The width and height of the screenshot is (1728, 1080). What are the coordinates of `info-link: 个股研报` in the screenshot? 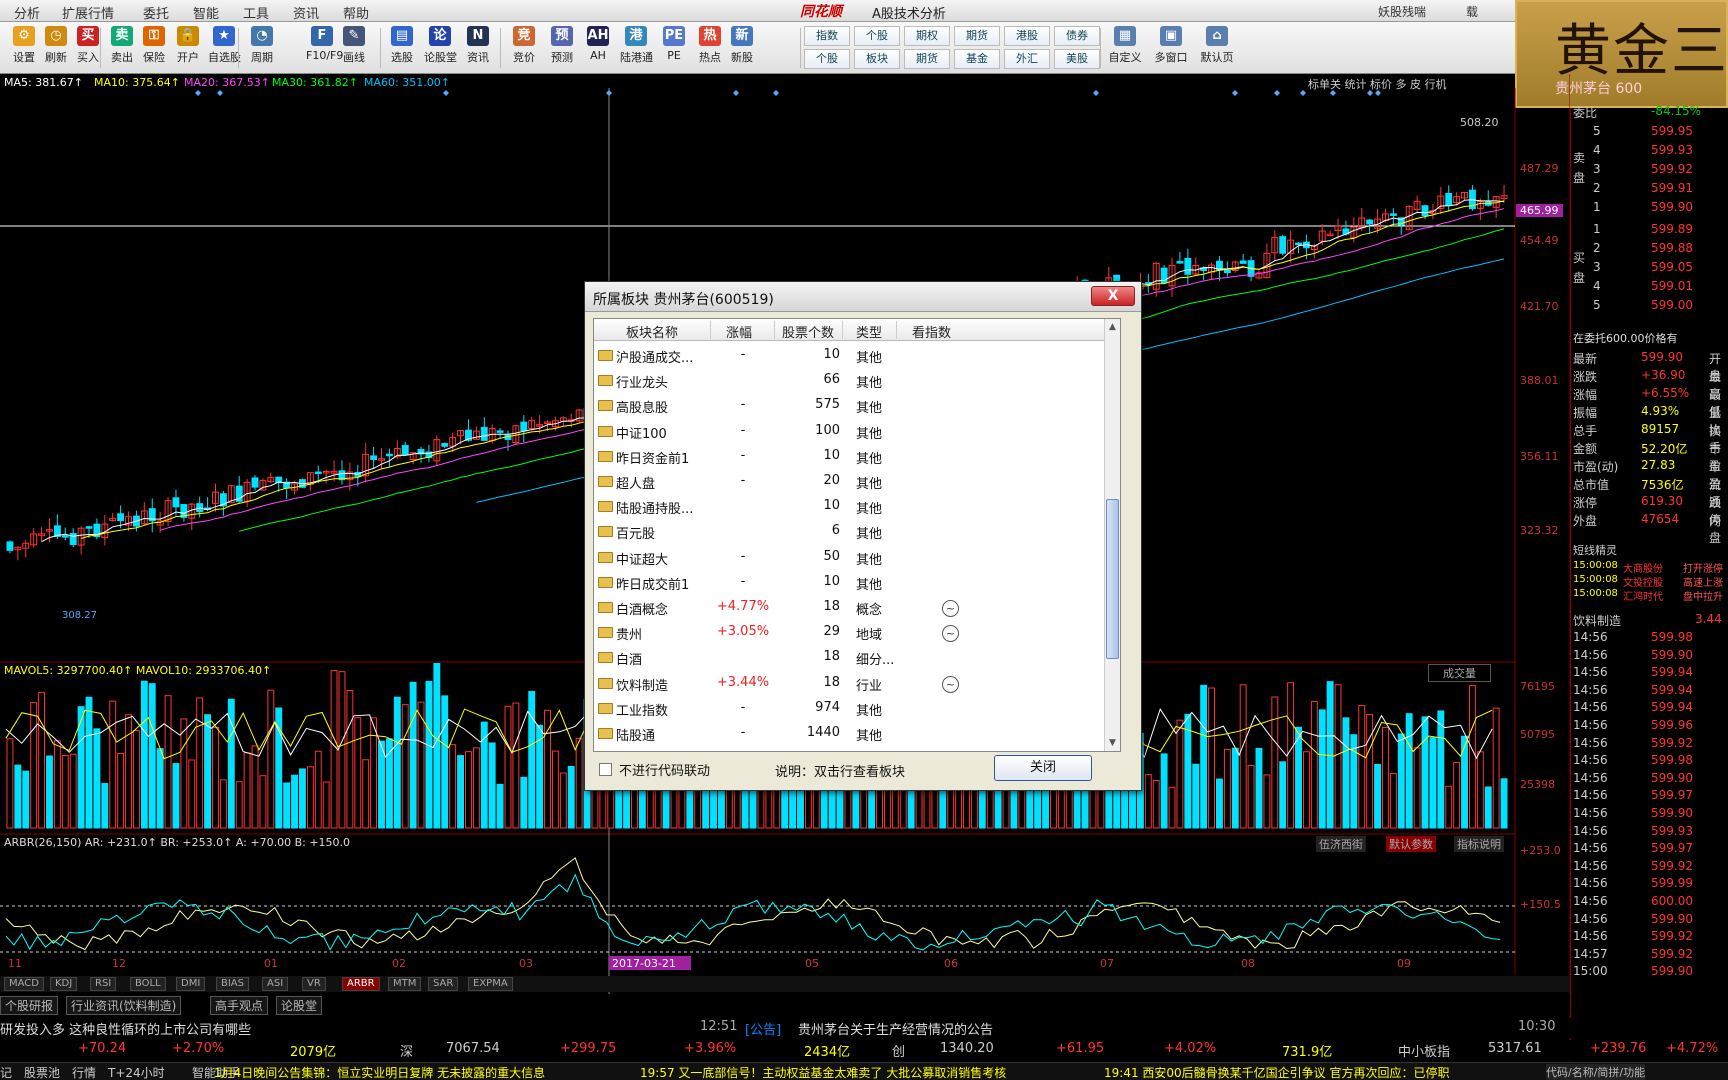 It's located at (29, 1005).